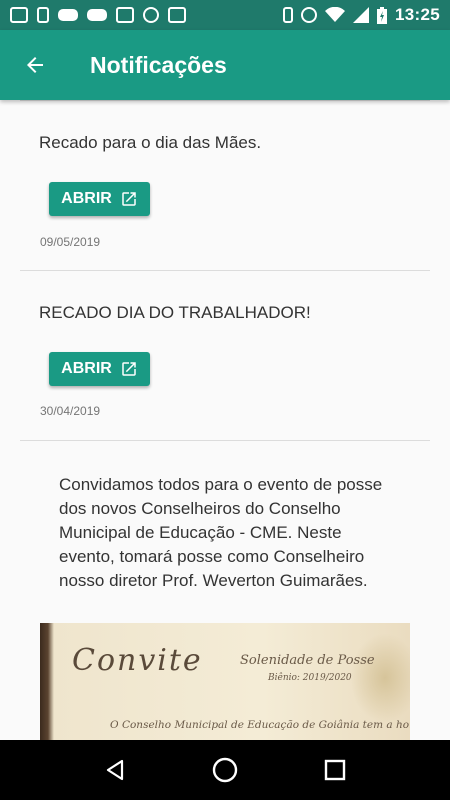 Image resolution: width=450 pixels, height=800 pixels. Describe the element at coordinates (43, 15) in the screenshot. I see `phone-icon` at that location.